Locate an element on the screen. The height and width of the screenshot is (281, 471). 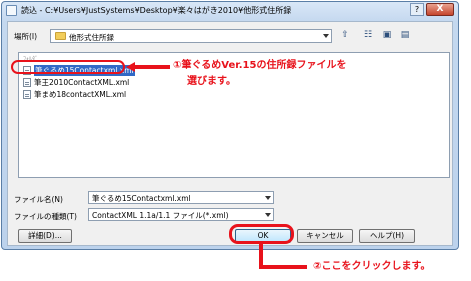
filetype-value: ContactXML 1.1a/1.1 ファイル(*.xml) is located at coordinates (160, 215).